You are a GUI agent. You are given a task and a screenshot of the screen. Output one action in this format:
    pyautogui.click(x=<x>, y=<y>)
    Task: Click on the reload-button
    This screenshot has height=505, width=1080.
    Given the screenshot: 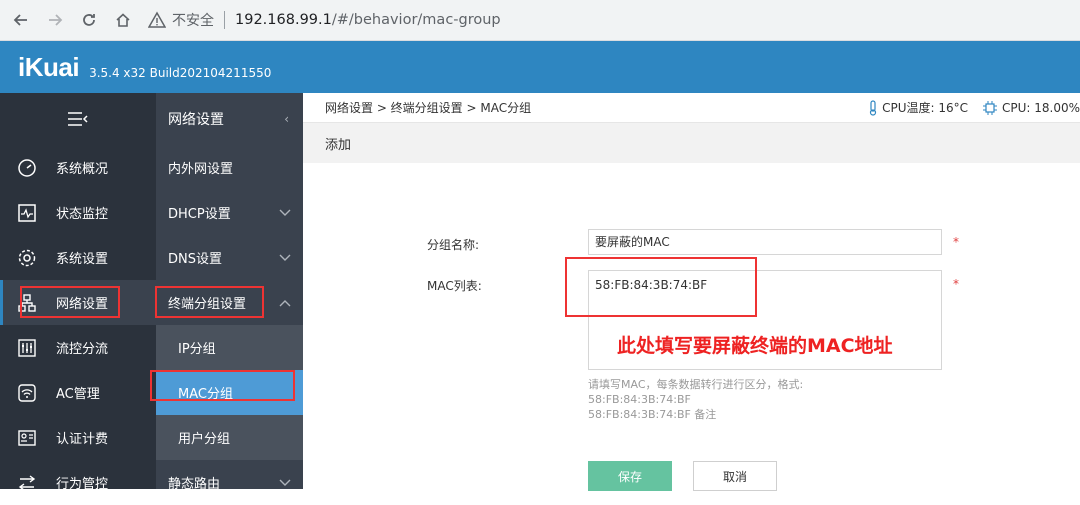 What is the action you would take?
    pyautogui.click(x=89, y=20)
    